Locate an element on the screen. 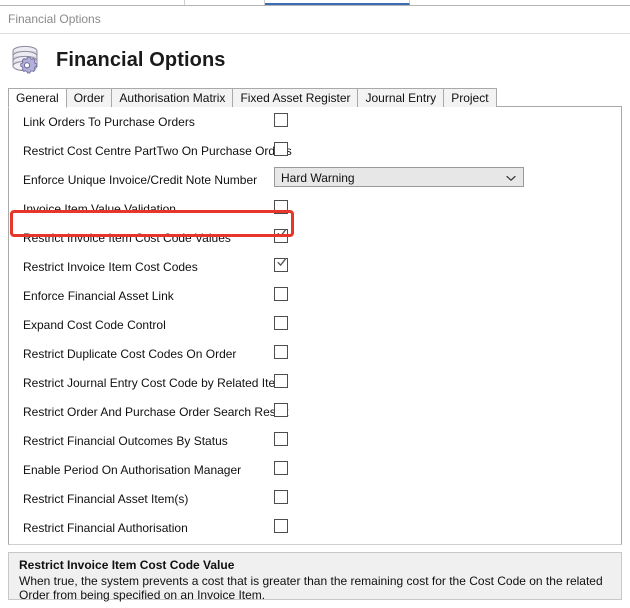  option-label: Restrict Financial Outcomes By Status is located at coordinates (125, 441).